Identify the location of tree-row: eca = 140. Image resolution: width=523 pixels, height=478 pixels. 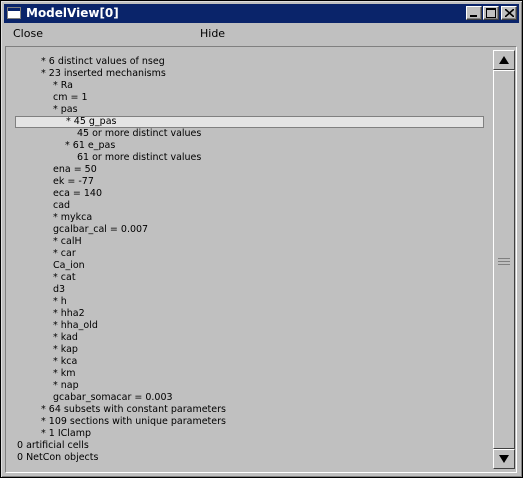
(77, 194).